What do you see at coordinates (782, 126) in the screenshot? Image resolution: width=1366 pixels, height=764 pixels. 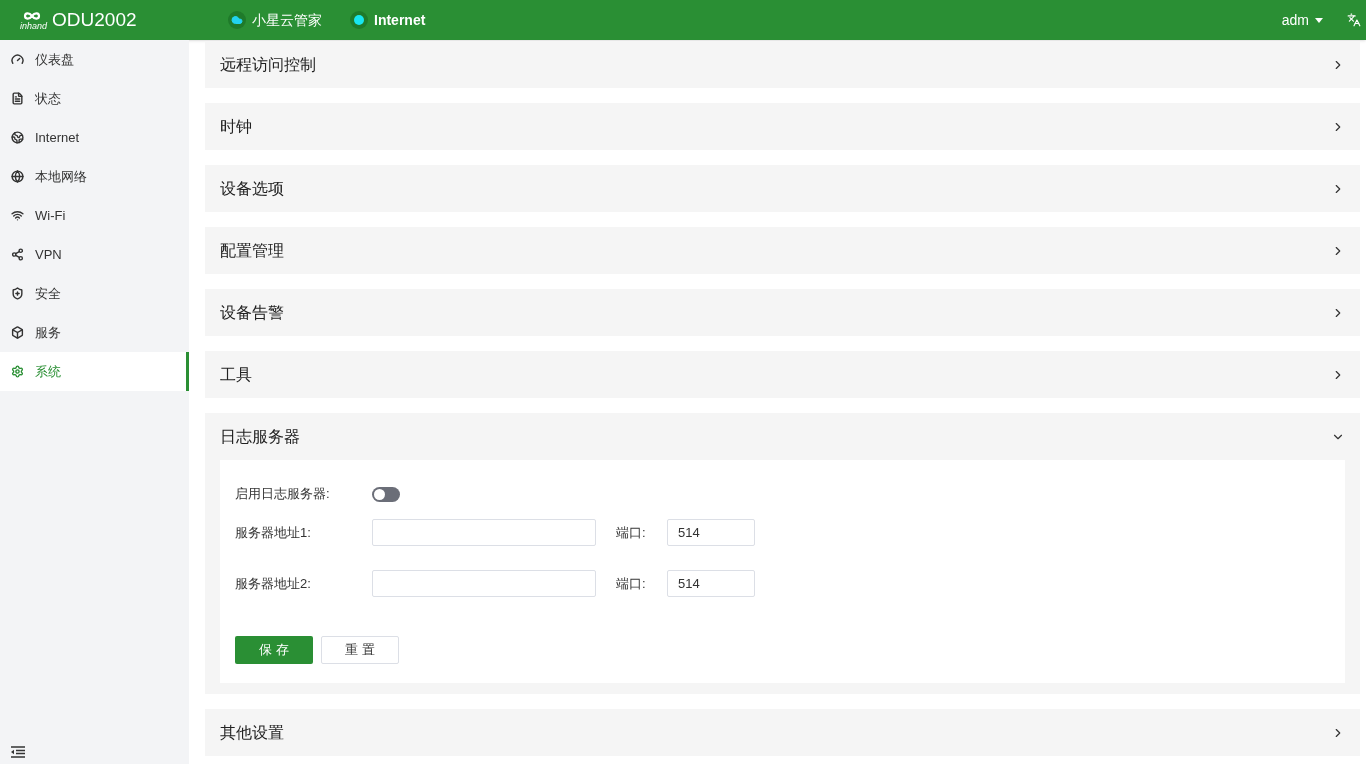 I see `section-header: 时钟` at bounding box center [782, 126].